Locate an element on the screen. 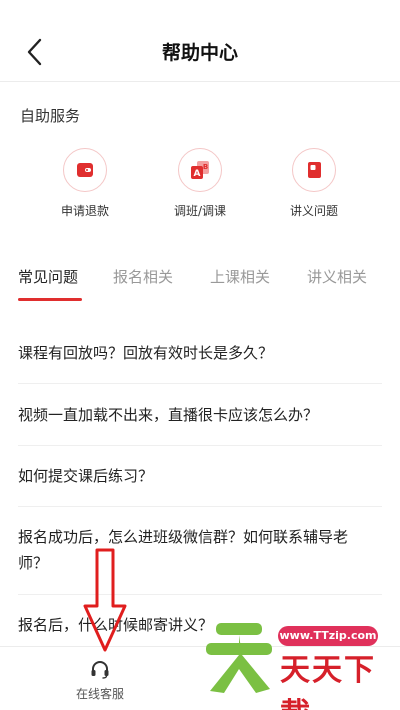 This screenshot has width=400, height=710. faq-item: 报名成功后，怎么进班级微信群？如何联系辅导老师？ is located at coordinates (200, 551).